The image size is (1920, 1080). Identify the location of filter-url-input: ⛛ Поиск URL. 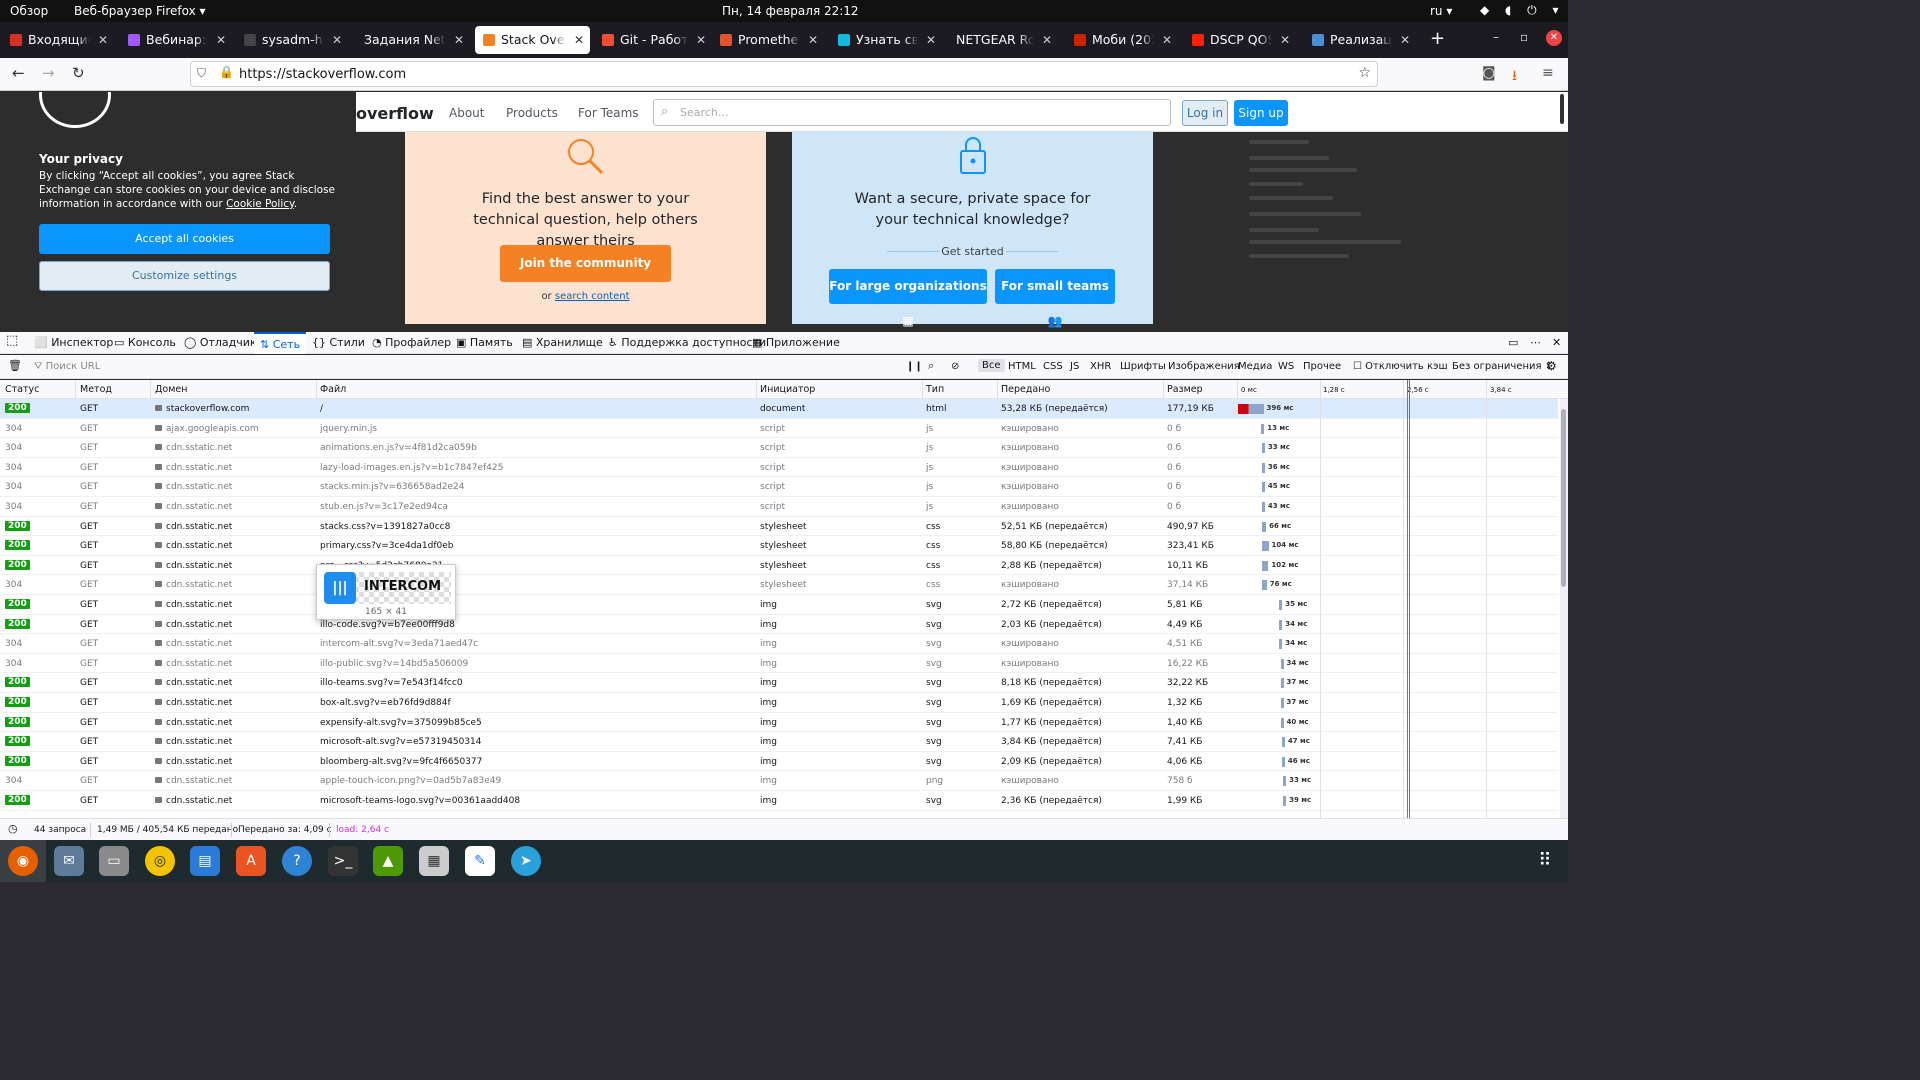
(67, 366).